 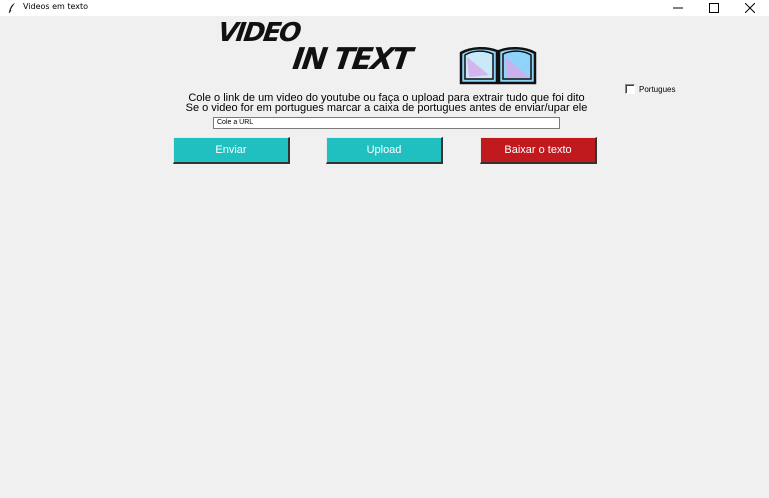 I want to click on portugues-checkbox-wrapper: Portugues, so click(x=650, y=89).